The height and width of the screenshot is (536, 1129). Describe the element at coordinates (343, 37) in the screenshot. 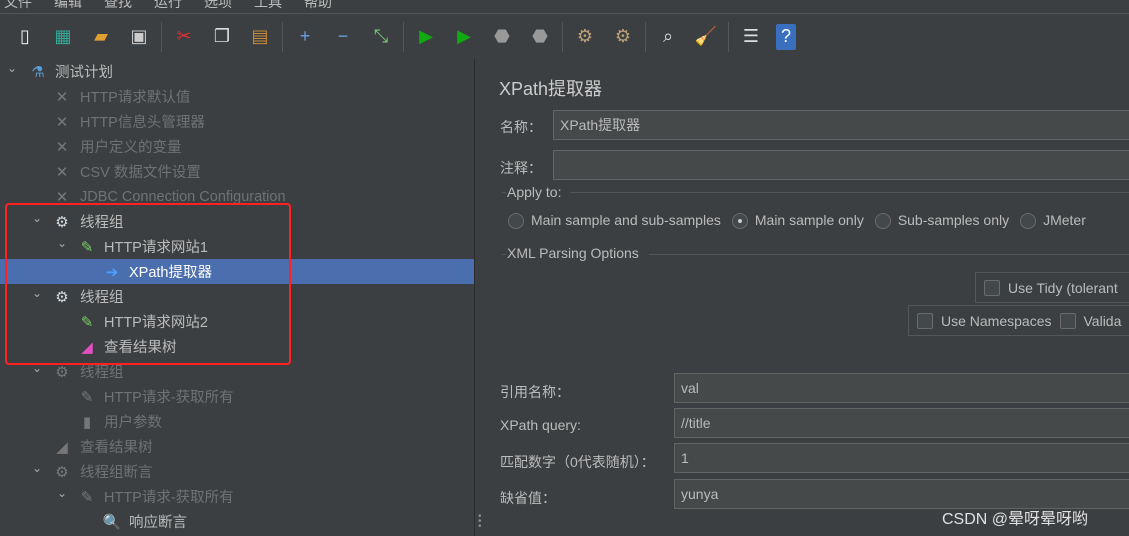

I see `collapse-icon: −` at that location.